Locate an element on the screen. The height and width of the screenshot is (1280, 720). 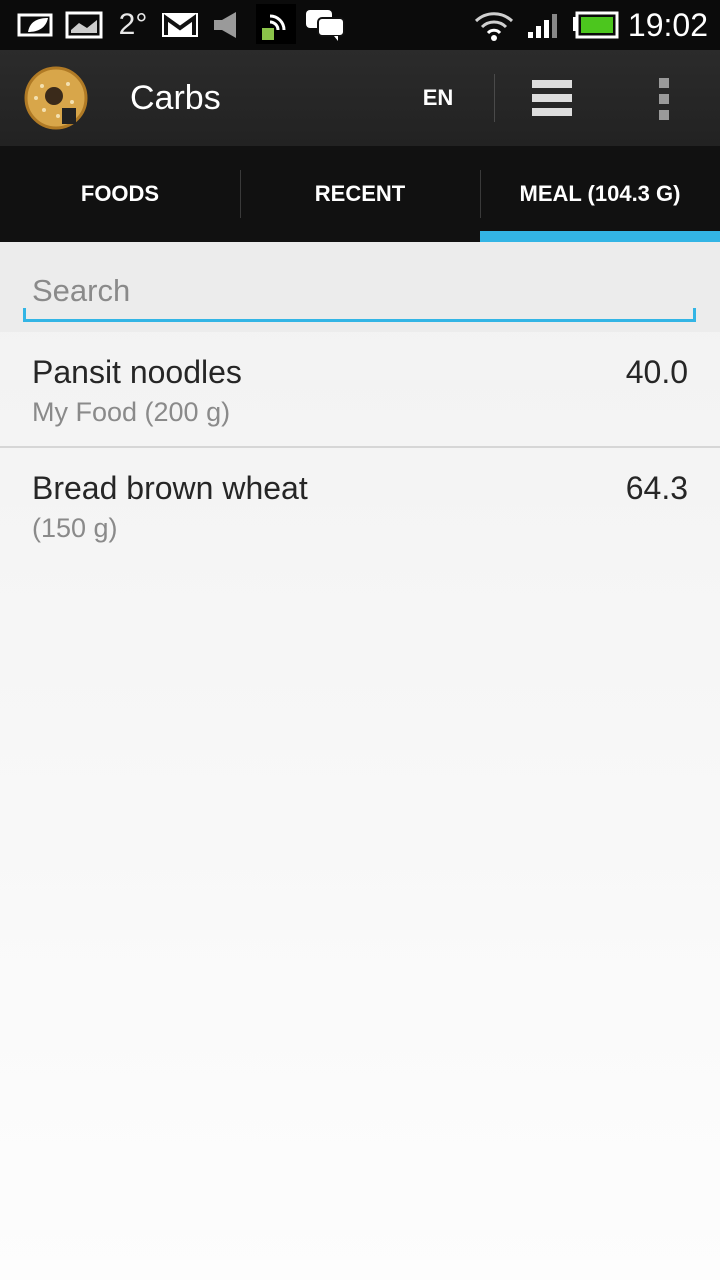
language-button: EN is located at coordinates (438, 98).